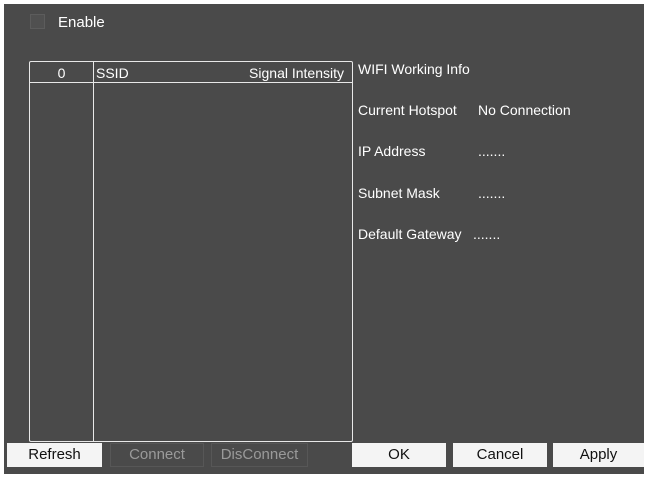 Image resolution: width=646 pixels, height=478 pixels. What do you see at coordinates (392, 151) in the screenshot?
I see `ip-address-label: IP Address` at bounding box center [392, 151].